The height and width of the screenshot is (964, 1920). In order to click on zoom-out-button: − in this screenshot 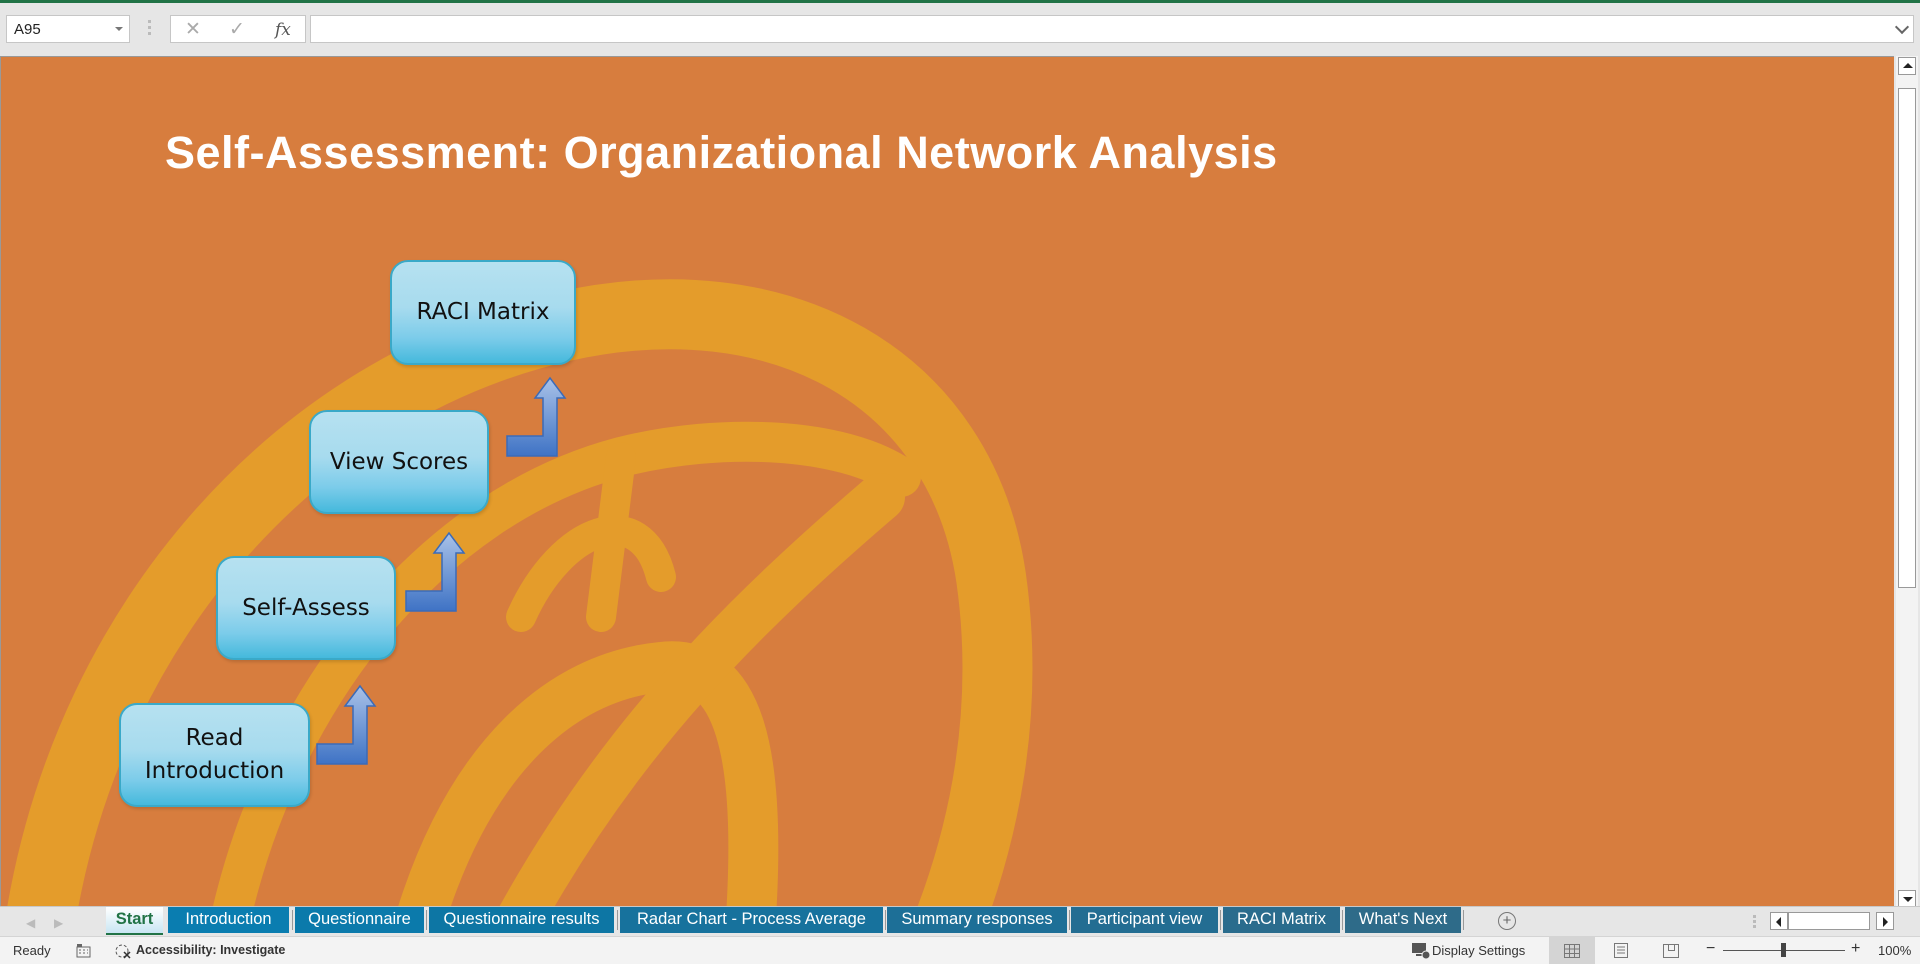, I will do `click(1710, 949)`.